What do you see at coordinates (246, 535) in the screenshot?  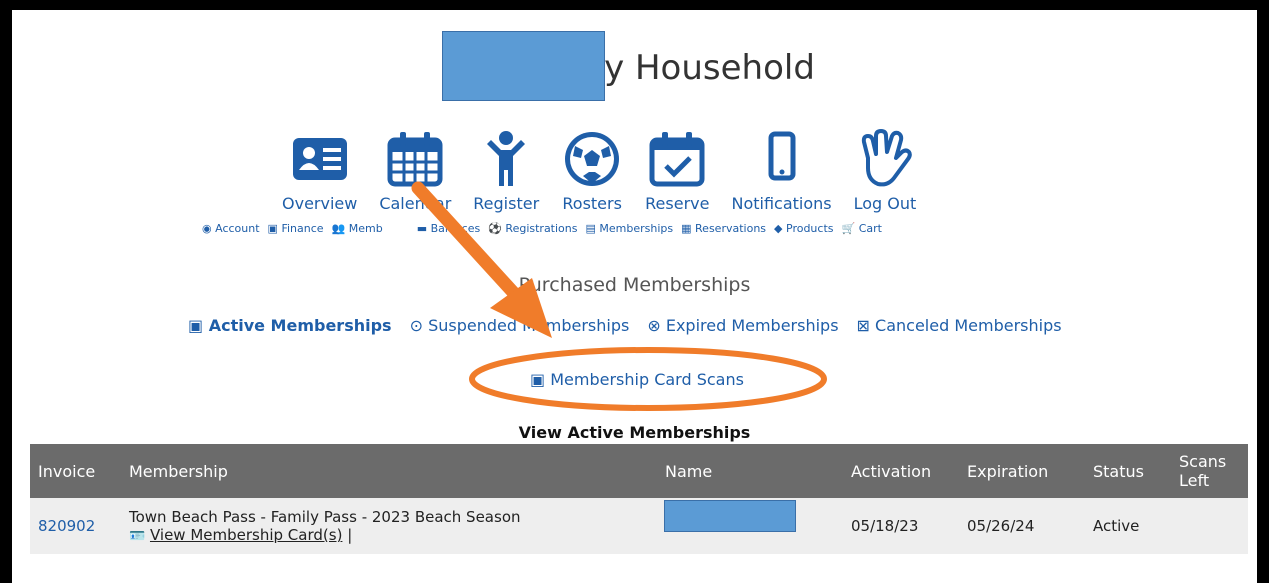 I see `view-membership-card-link: View Membership Card(s)` at bounding box center [246, 535].